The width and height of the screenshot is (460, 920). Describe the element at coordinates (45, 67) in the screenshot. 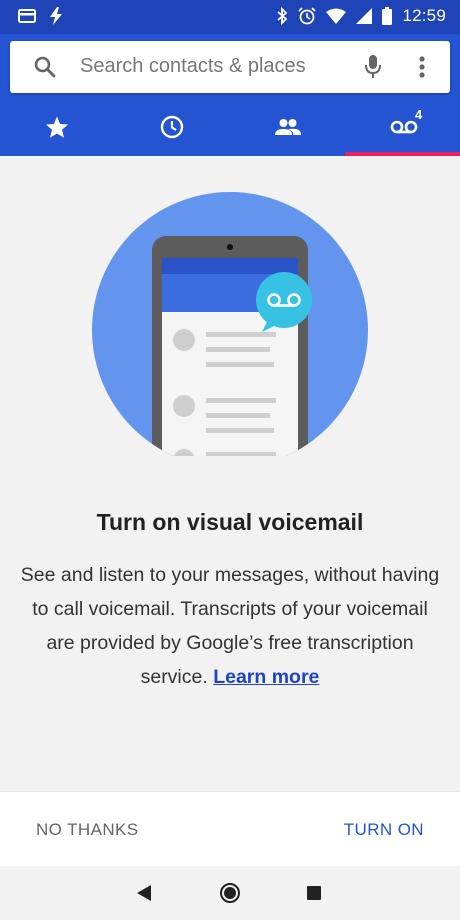

I see `search-icon` at that location.